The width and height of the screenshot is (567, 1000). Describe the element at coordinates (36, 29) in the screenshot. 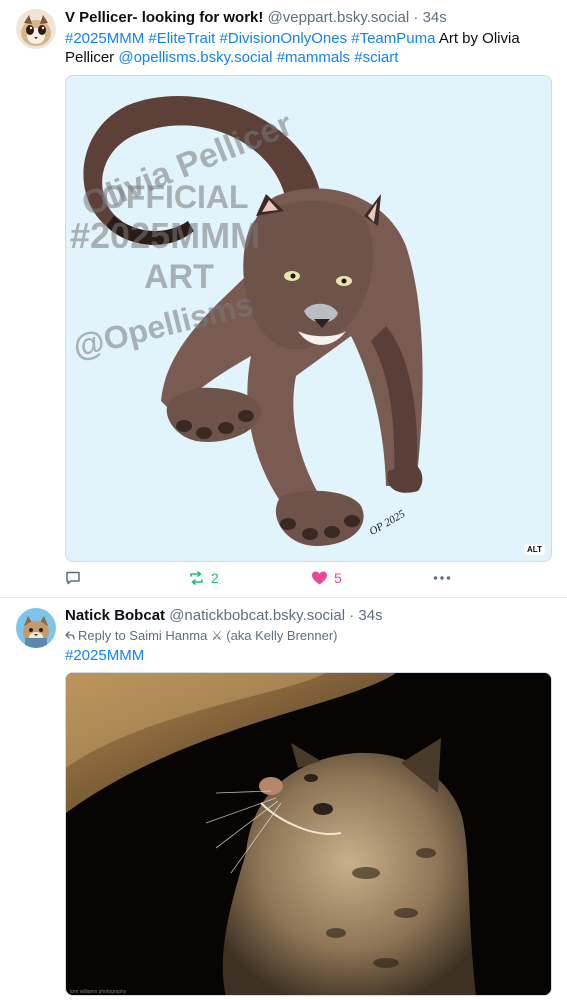

I see `avatar-veppart` at that location.